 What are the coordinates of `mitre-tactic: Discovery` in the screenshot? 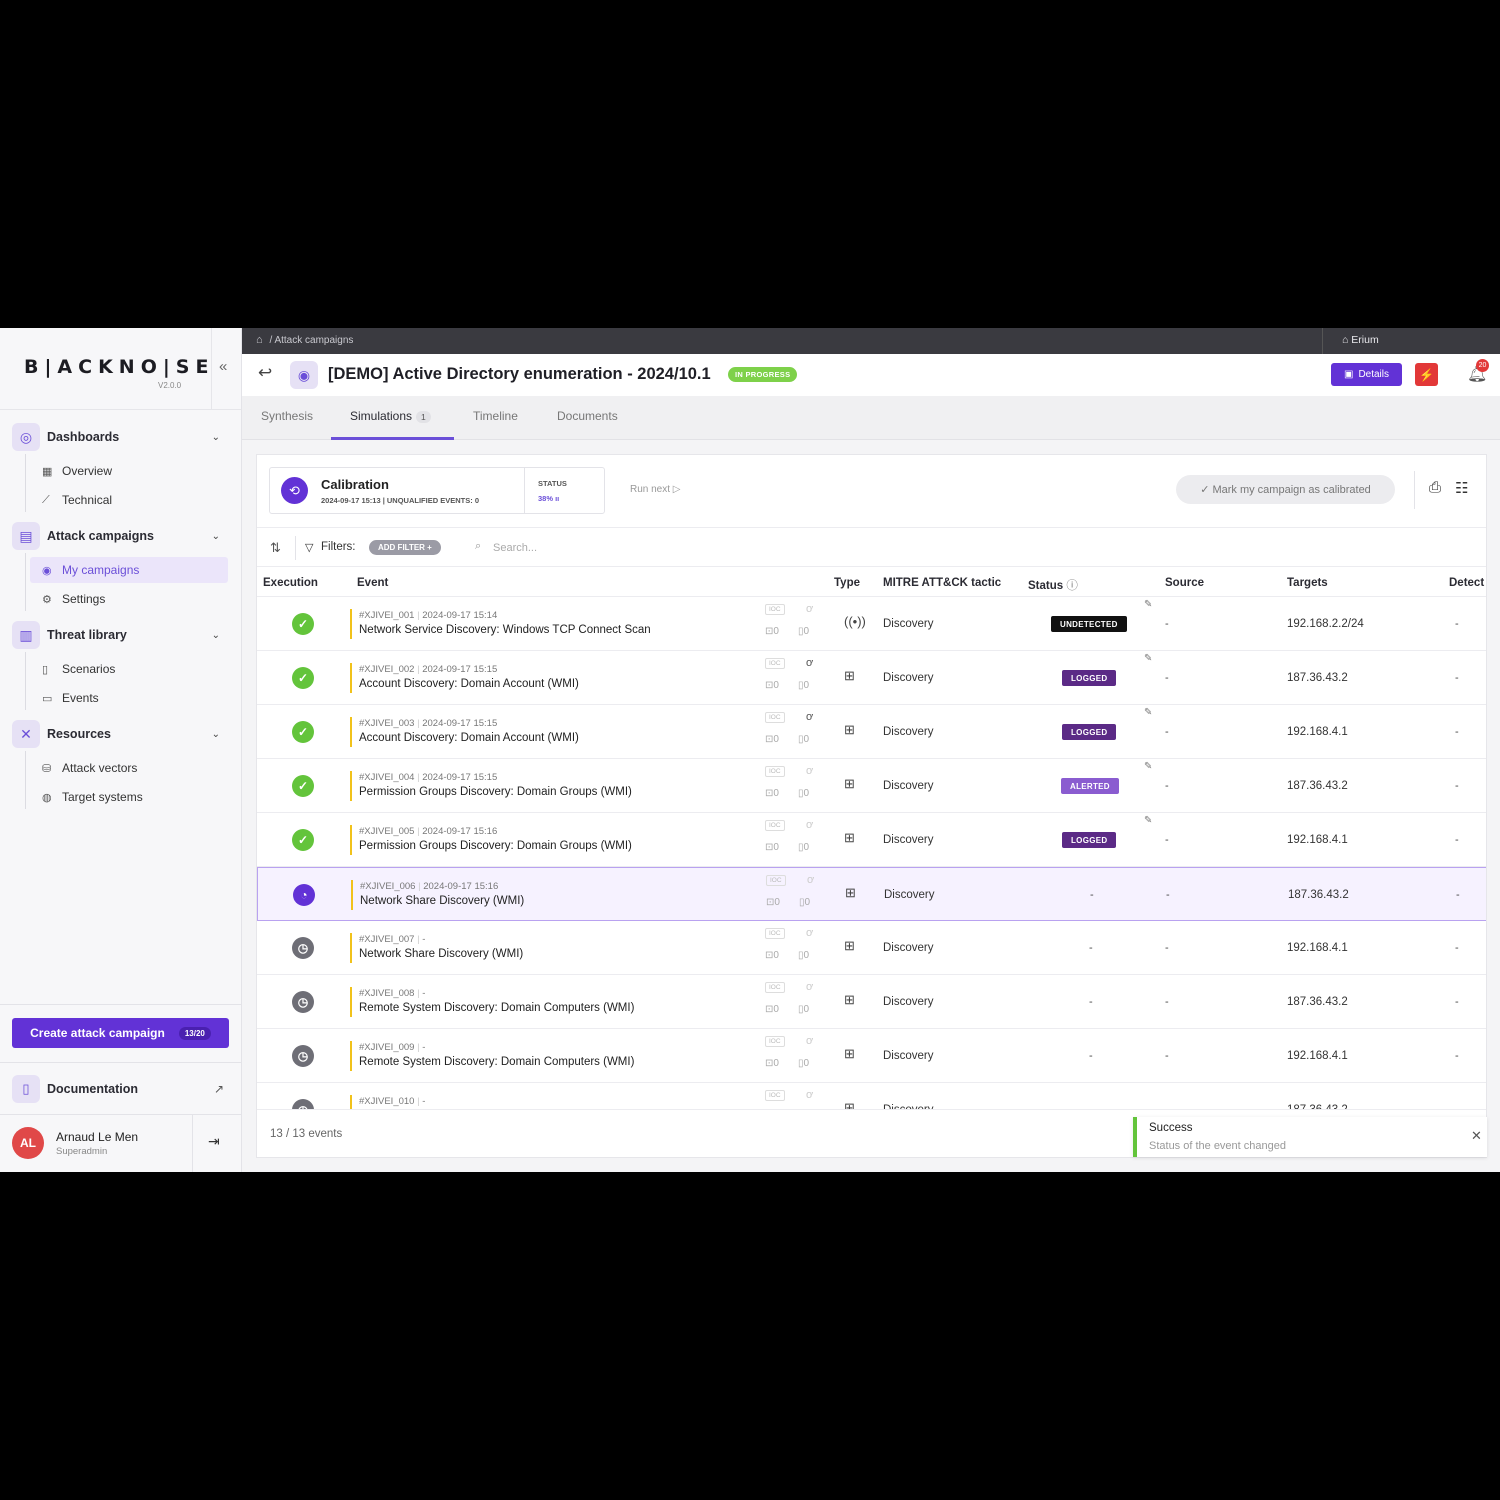 It's located at (908, 624).